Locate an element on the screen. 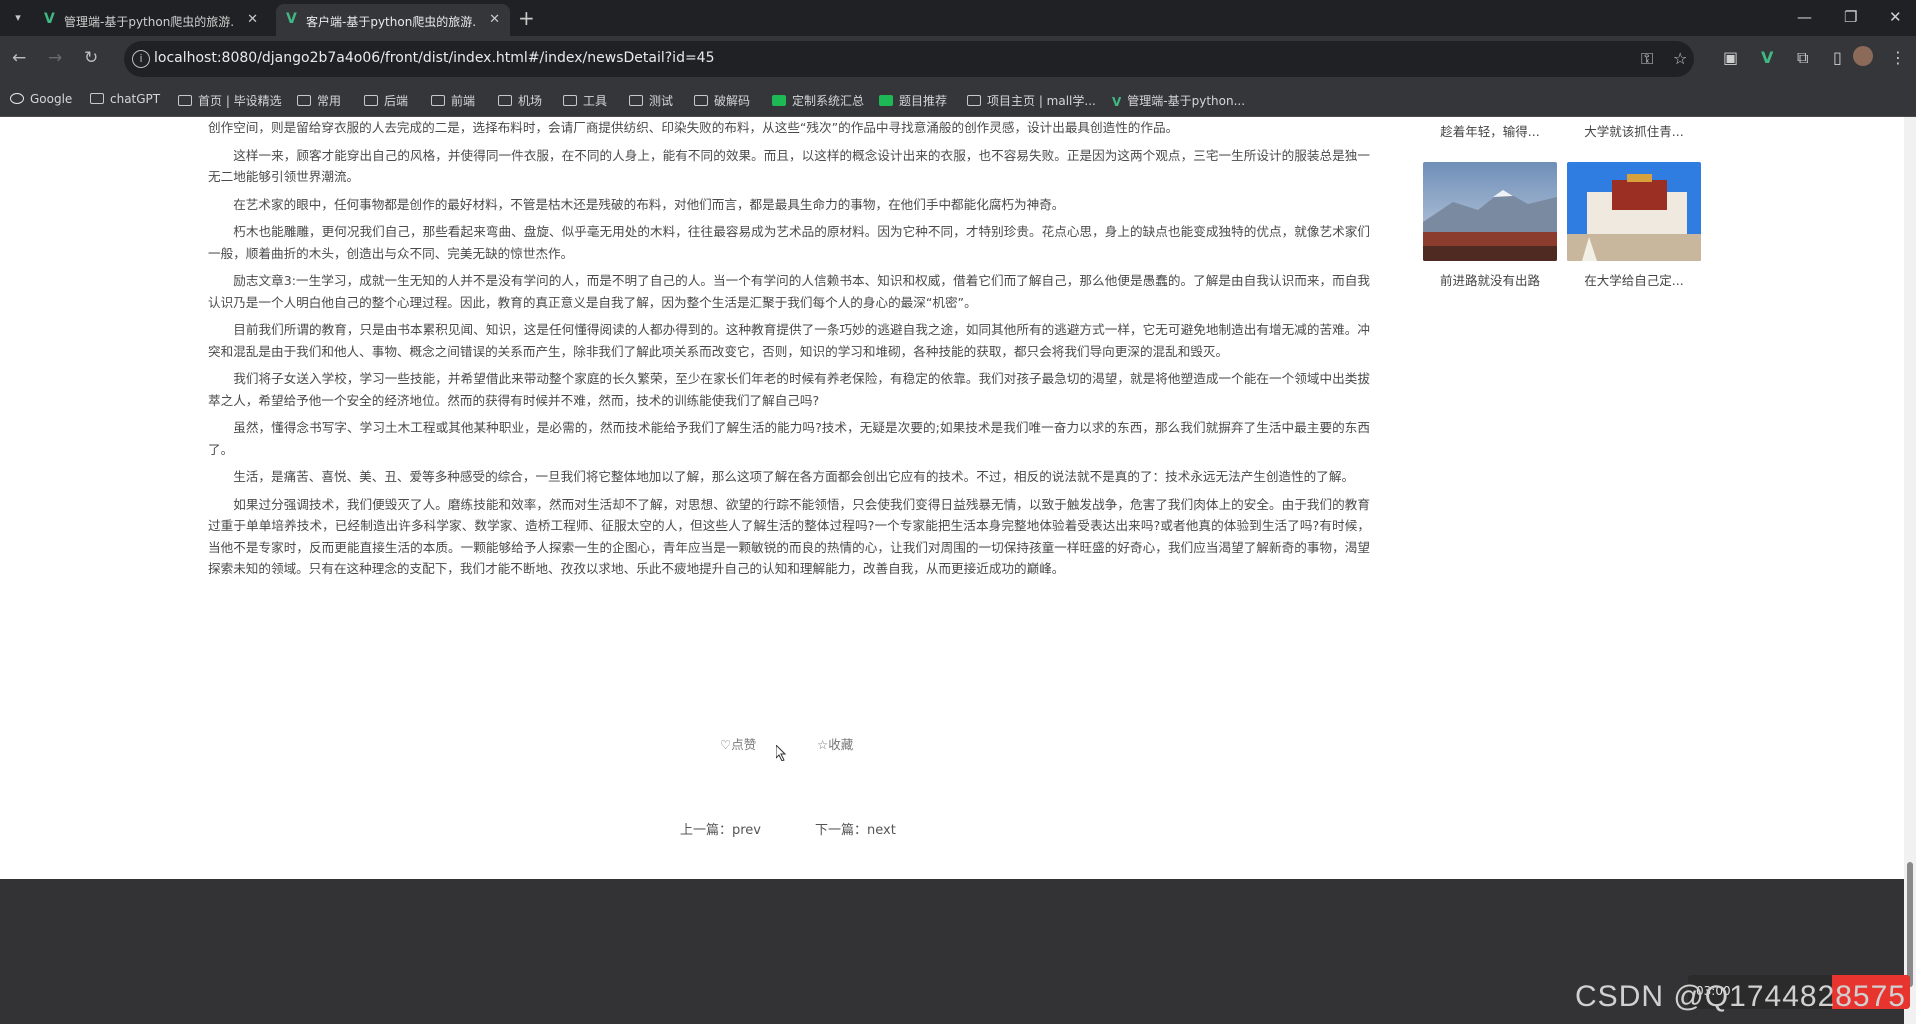 Image resolution: width=1916 pixels, height=1024 pixels. bookmark-sheet: 题目推荐 is located at coordinates (913, 100).